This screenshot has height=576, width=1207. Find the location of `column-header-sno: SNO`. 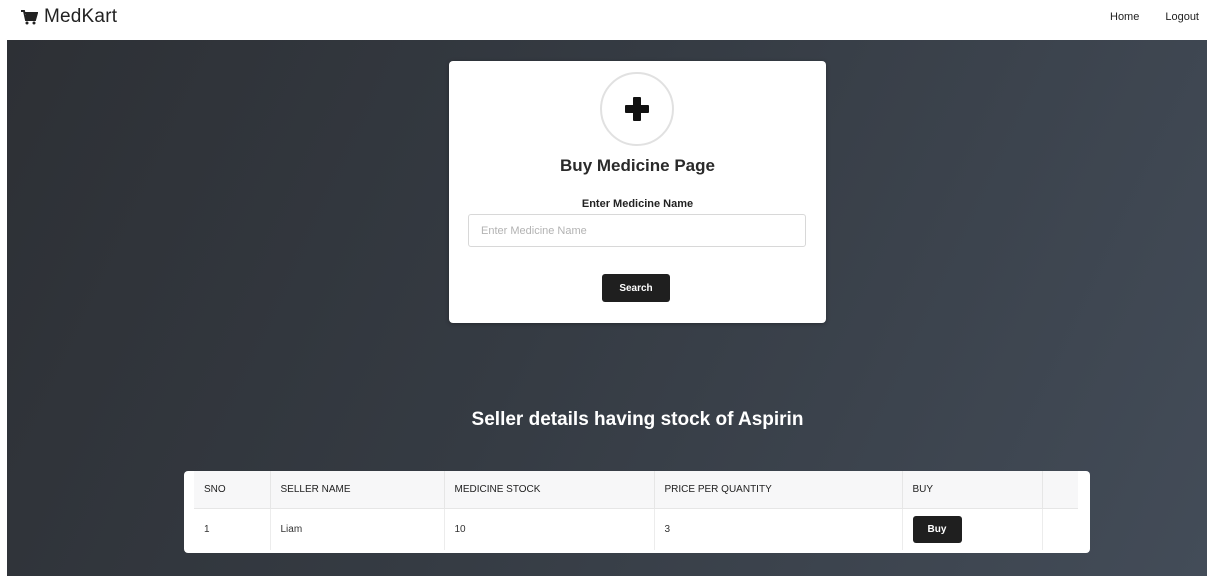

column-header-sno: SNO is located at coordinates (232, 490).